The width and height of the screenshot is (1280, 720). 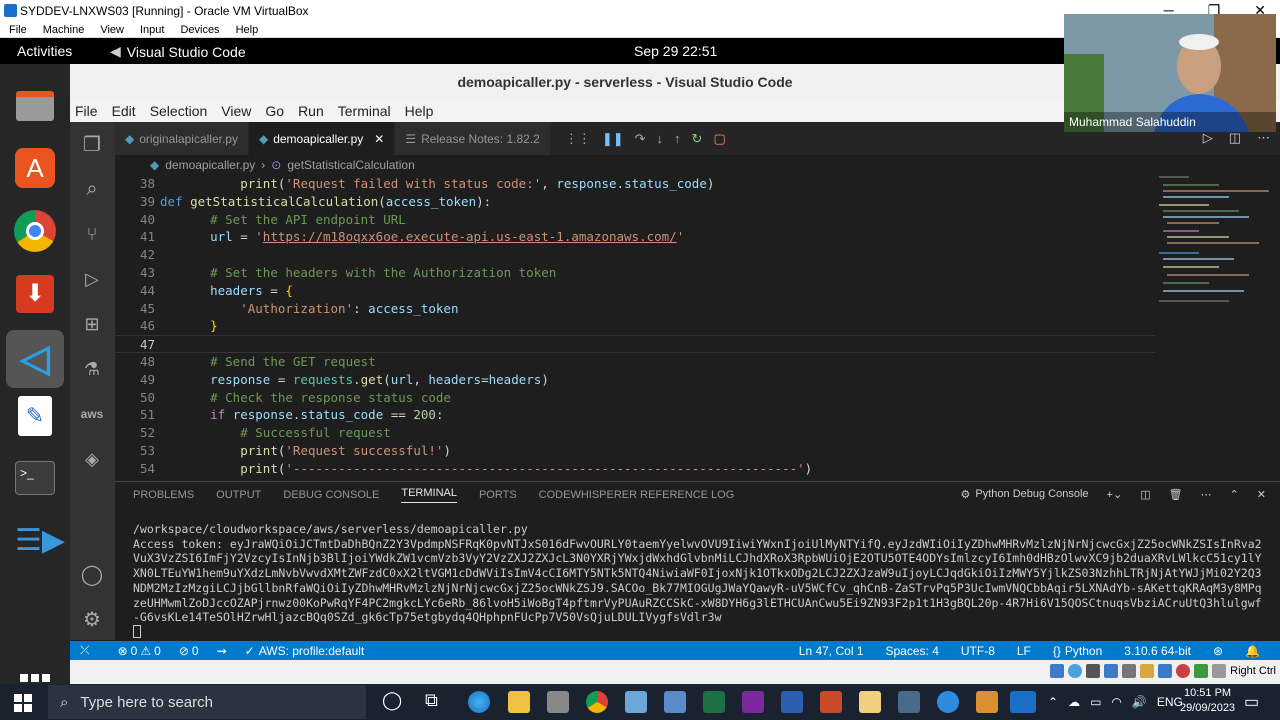 What do you see at coordinates (479, 702) in the screenshot?
I see `edge-icon` at bounding box center [479, 702].